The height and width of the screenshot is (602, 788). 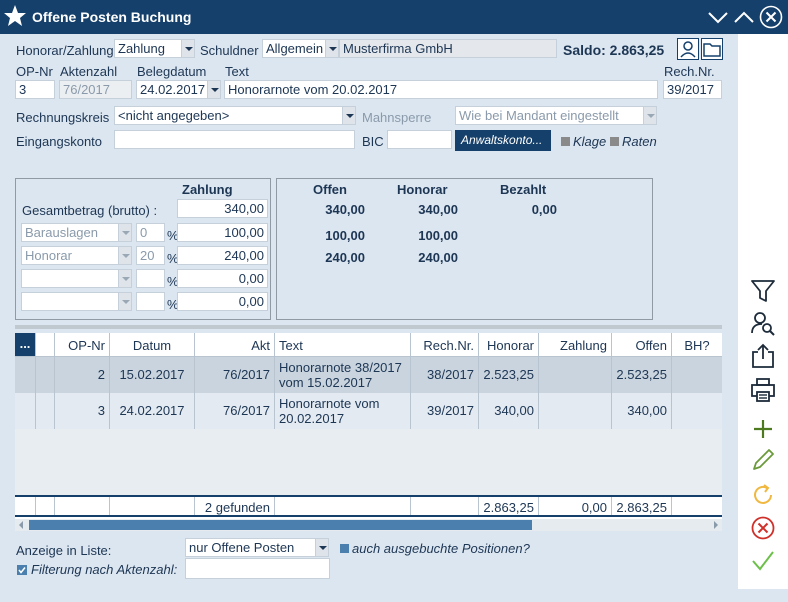 What do you see at coordinates (771, 17) in the screenshot?
I see `close-icon` at bounding box center [771, 17].